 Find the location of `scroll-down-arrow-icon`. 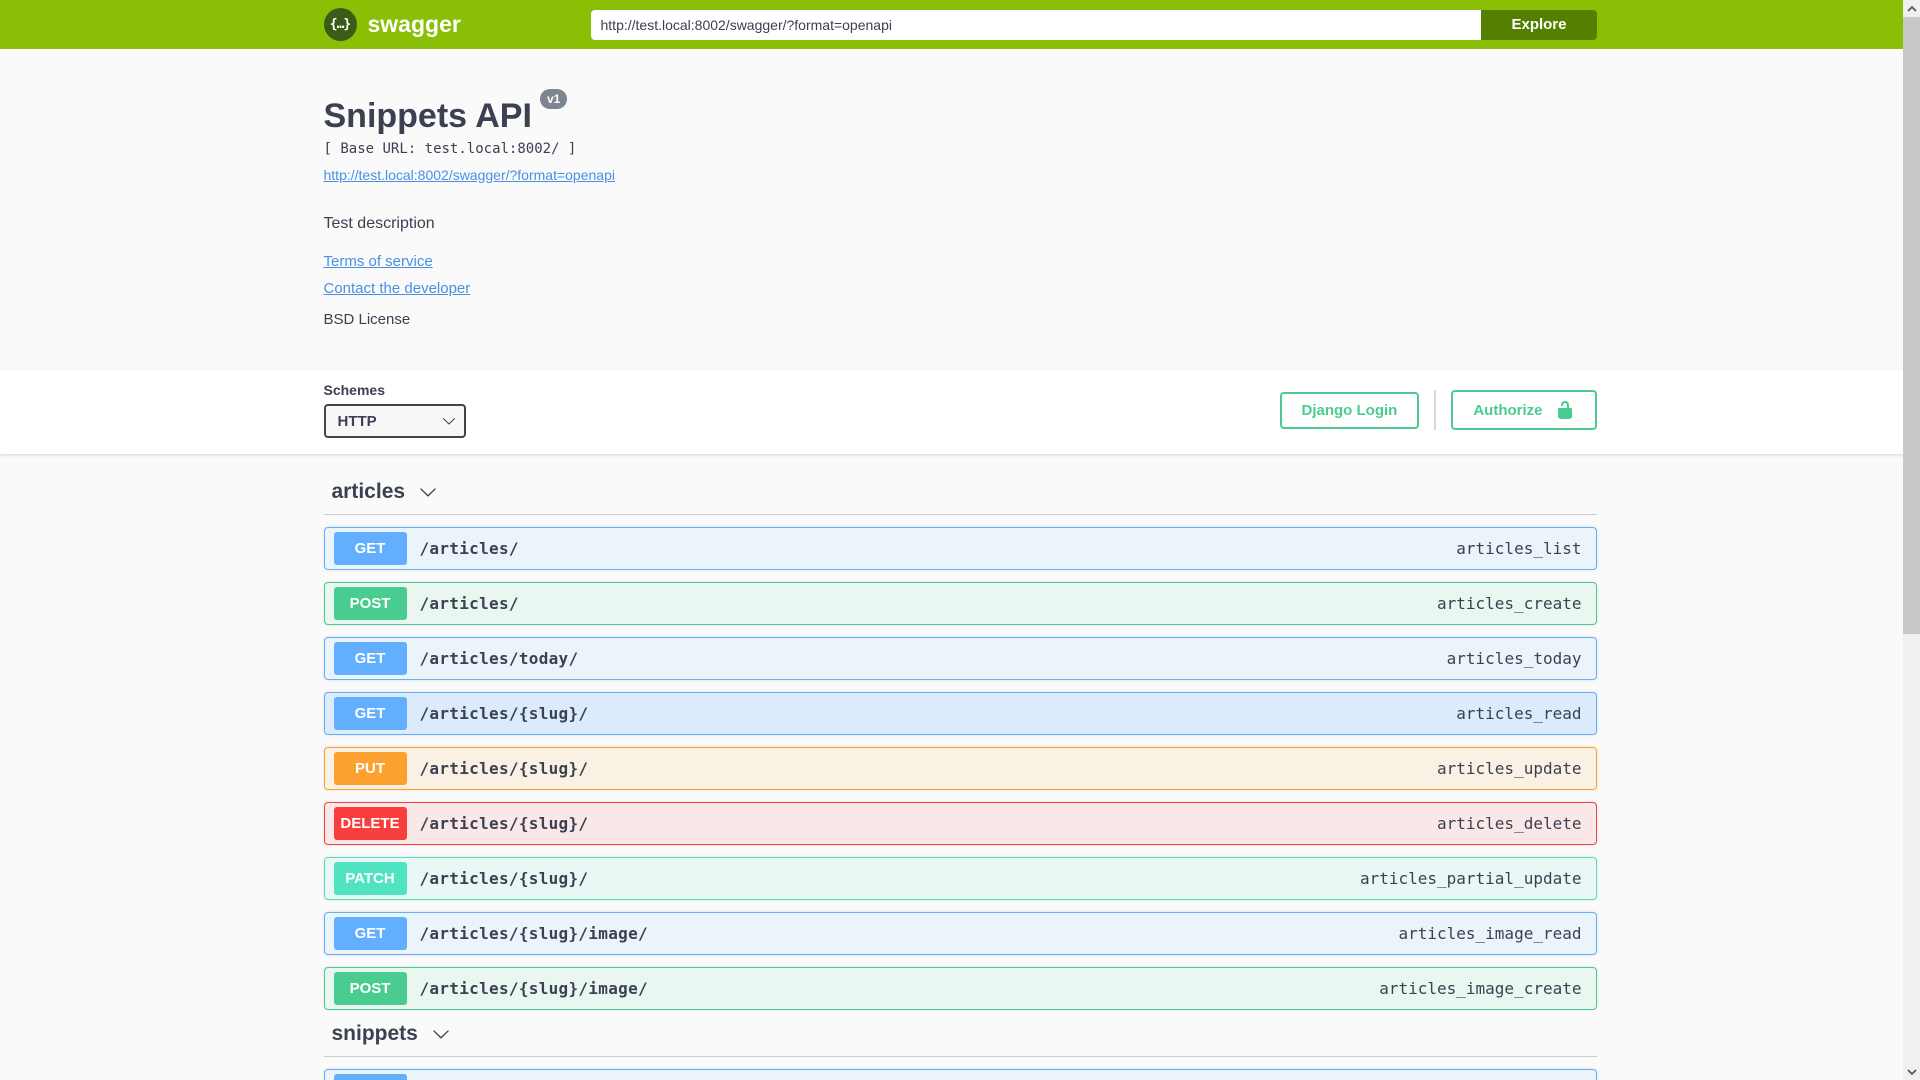

scroll-down-arrow-icon is located at coordinates (1911, 1071).